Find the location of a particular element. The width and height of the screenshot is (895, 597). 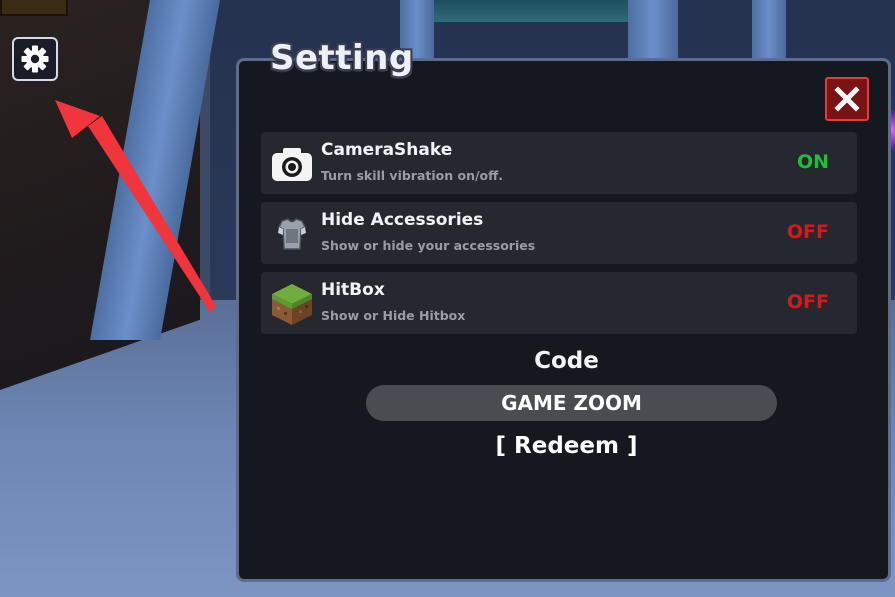

redeem-button: [ Redeem ] is located at coordinates (566, 446).